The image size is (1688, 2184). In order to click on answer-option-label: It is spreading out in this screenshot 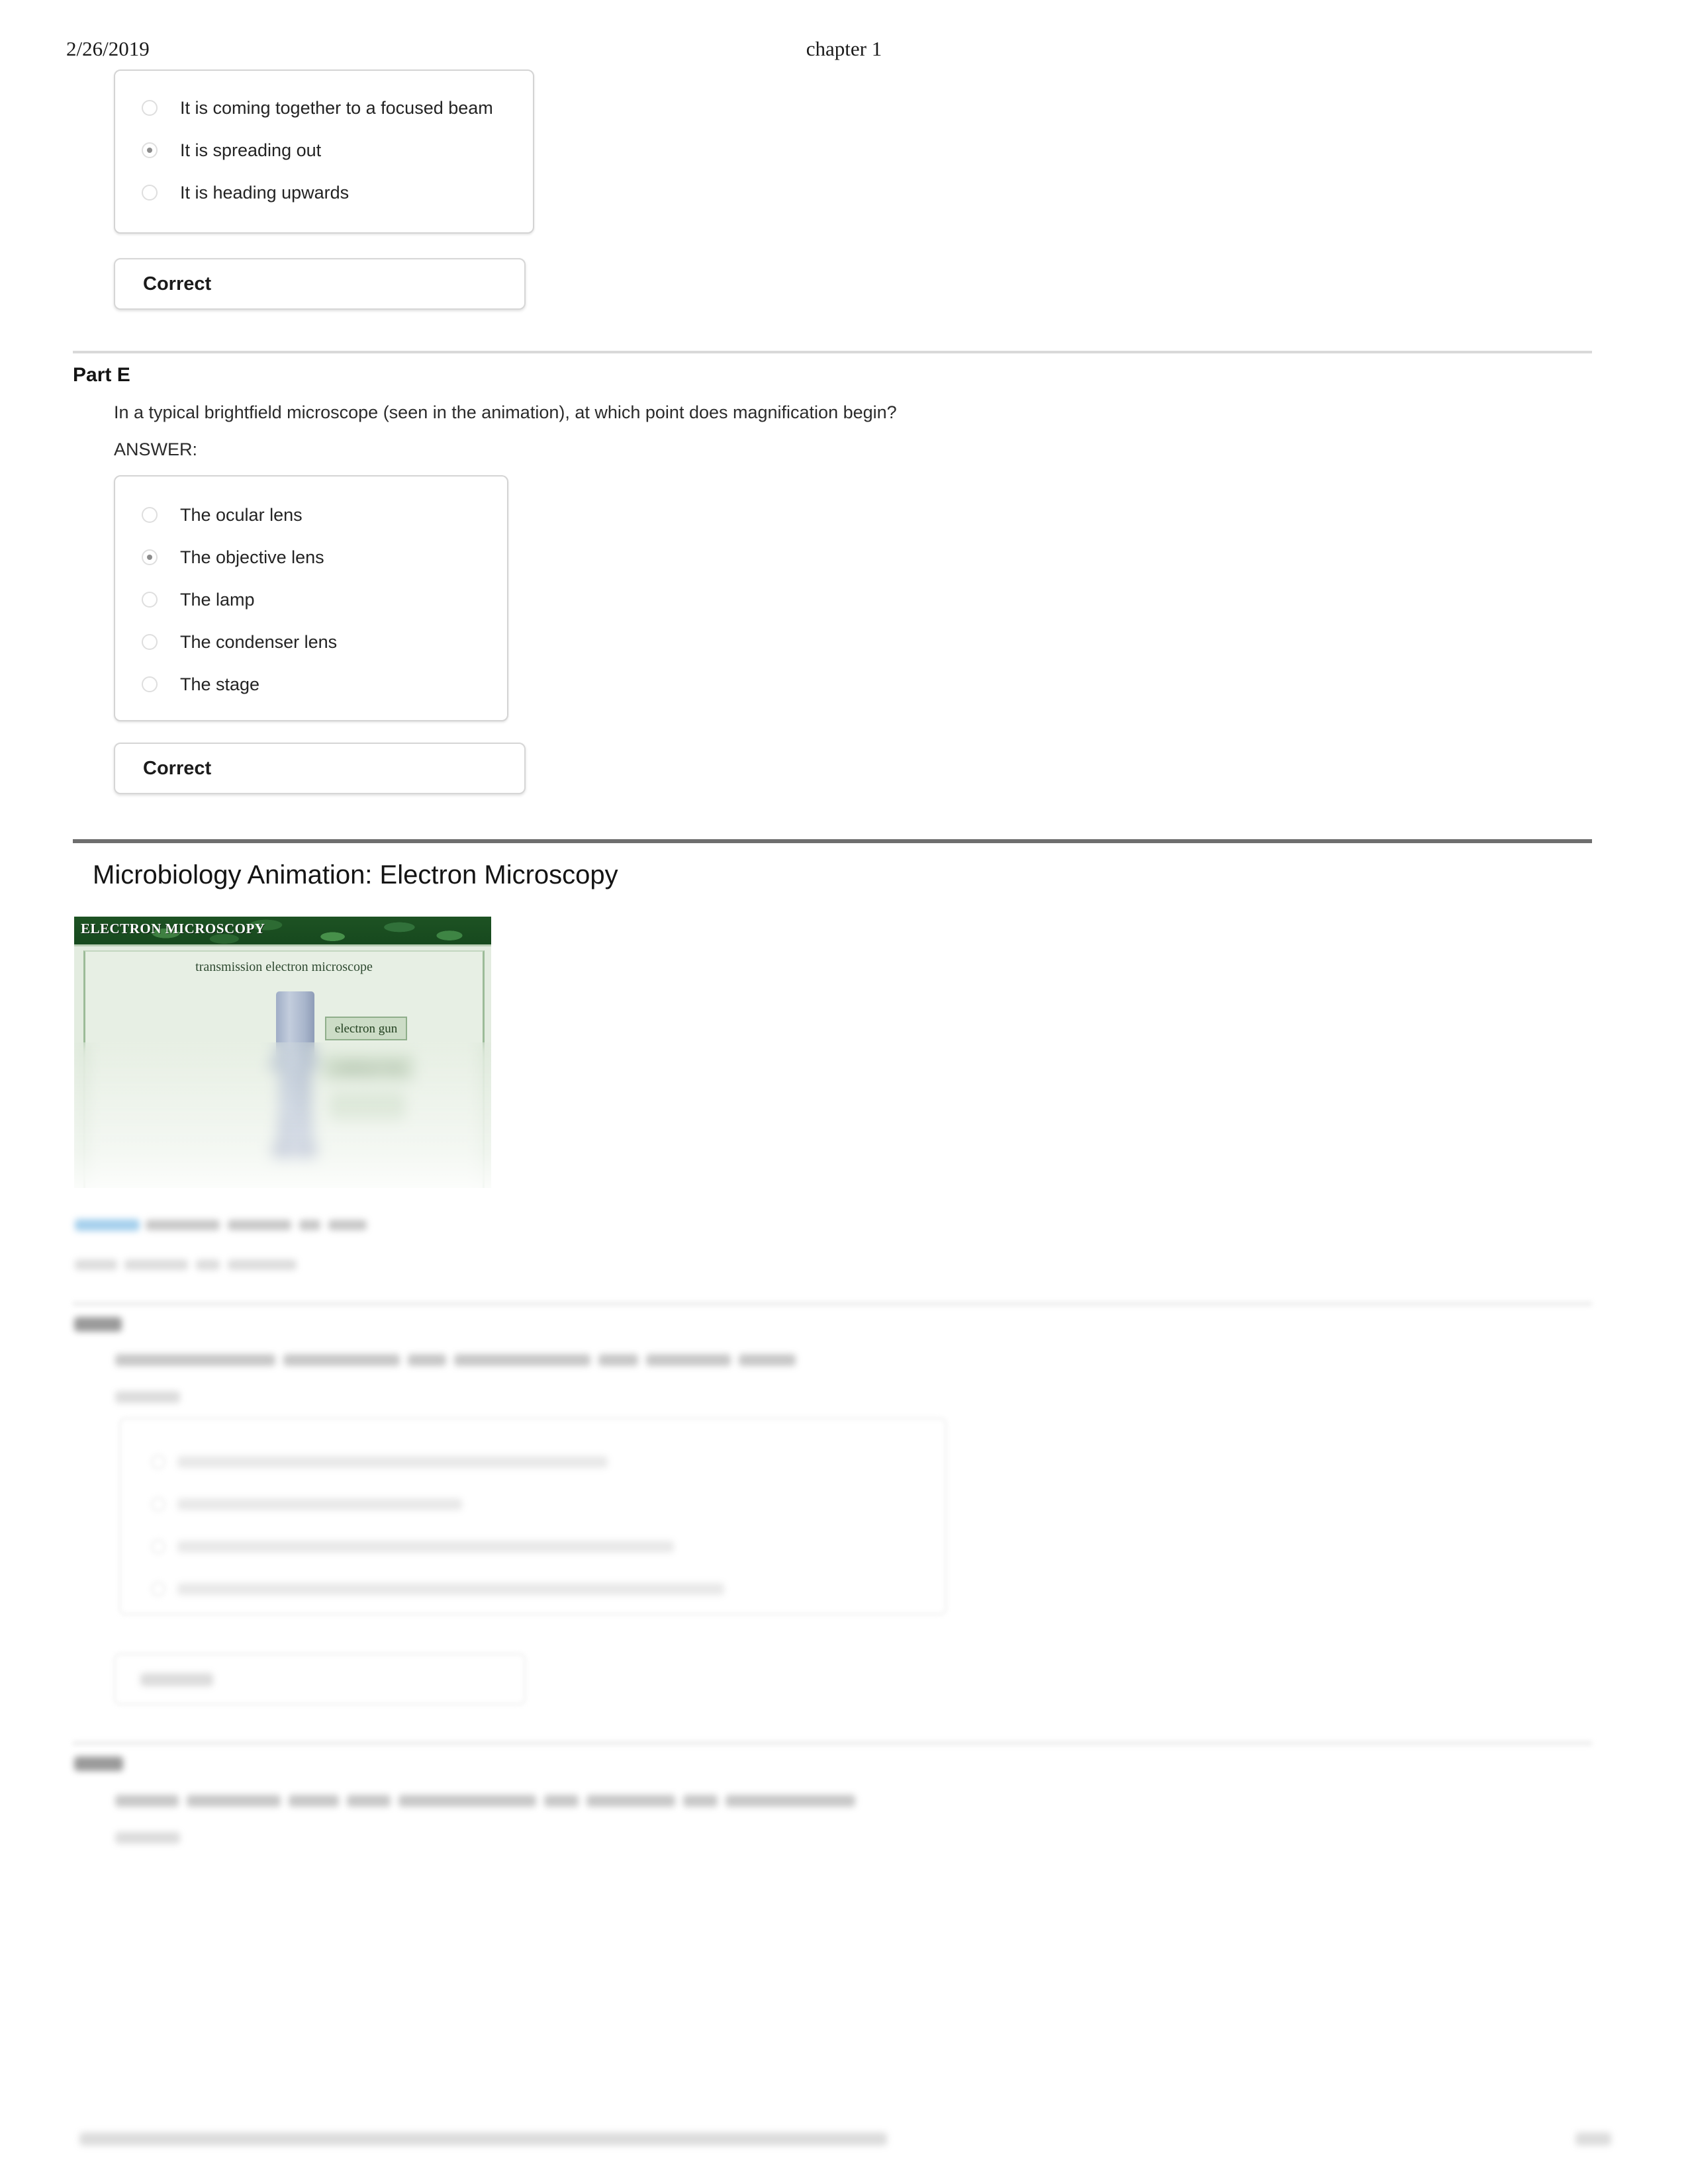, I will do `click(251, 150)`.